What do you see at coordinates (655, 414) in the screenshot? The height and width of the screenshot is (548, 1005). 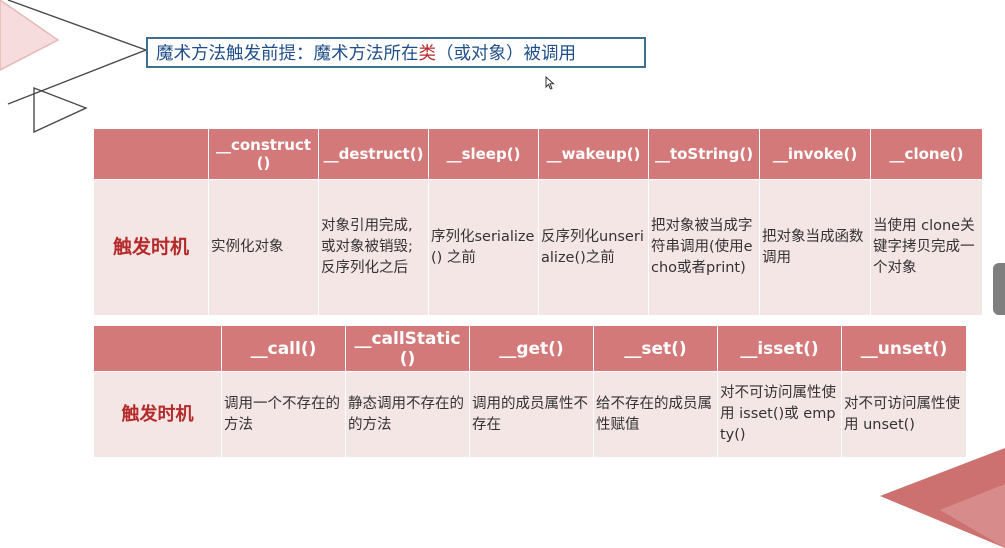 I see `trigger-set: 给不存在的成员属性赋值` at bounding box center [655, 414].